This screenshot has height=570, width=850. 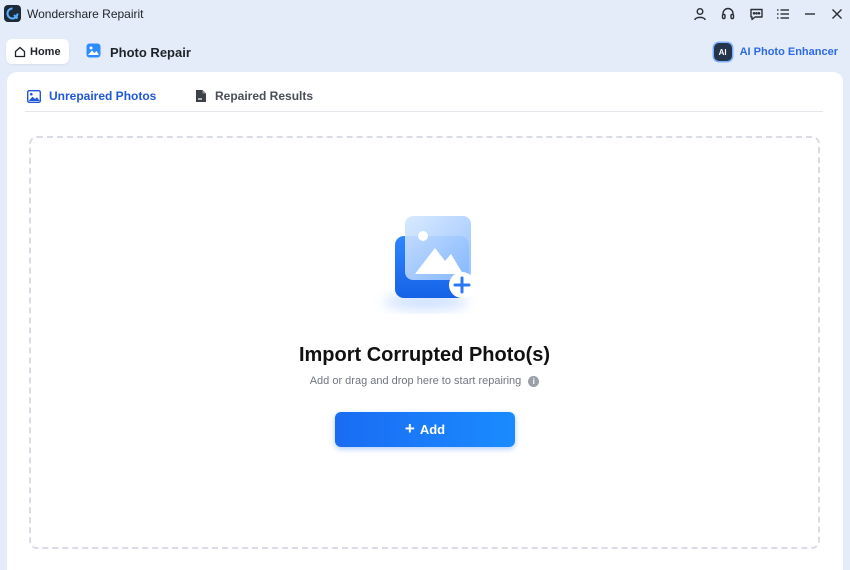 What do you see at coordinates (85, 14) in the screenshot?
I see `app-title: Wondershare Repairit` at bounding box center [85, 14].